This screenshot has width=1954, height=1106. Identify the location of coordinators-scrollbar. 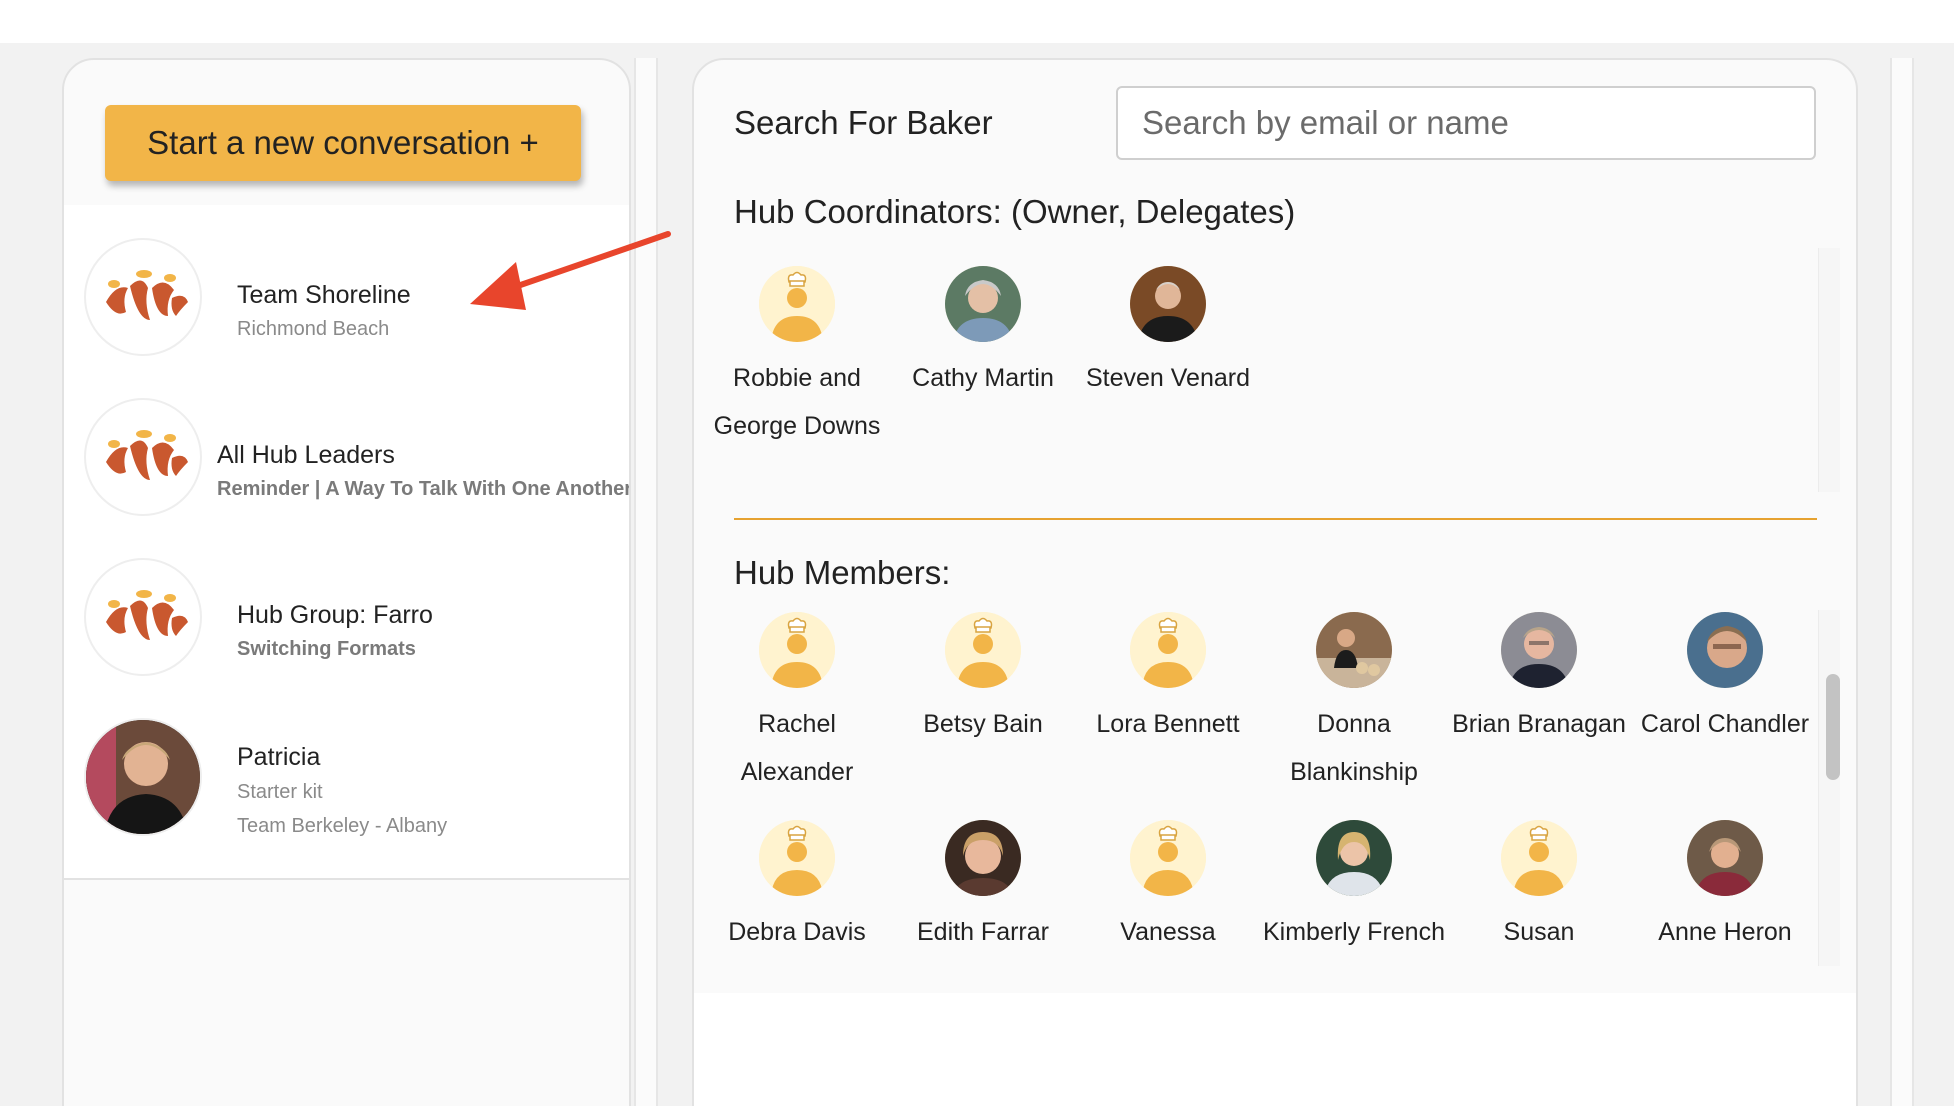
(1829, 370).